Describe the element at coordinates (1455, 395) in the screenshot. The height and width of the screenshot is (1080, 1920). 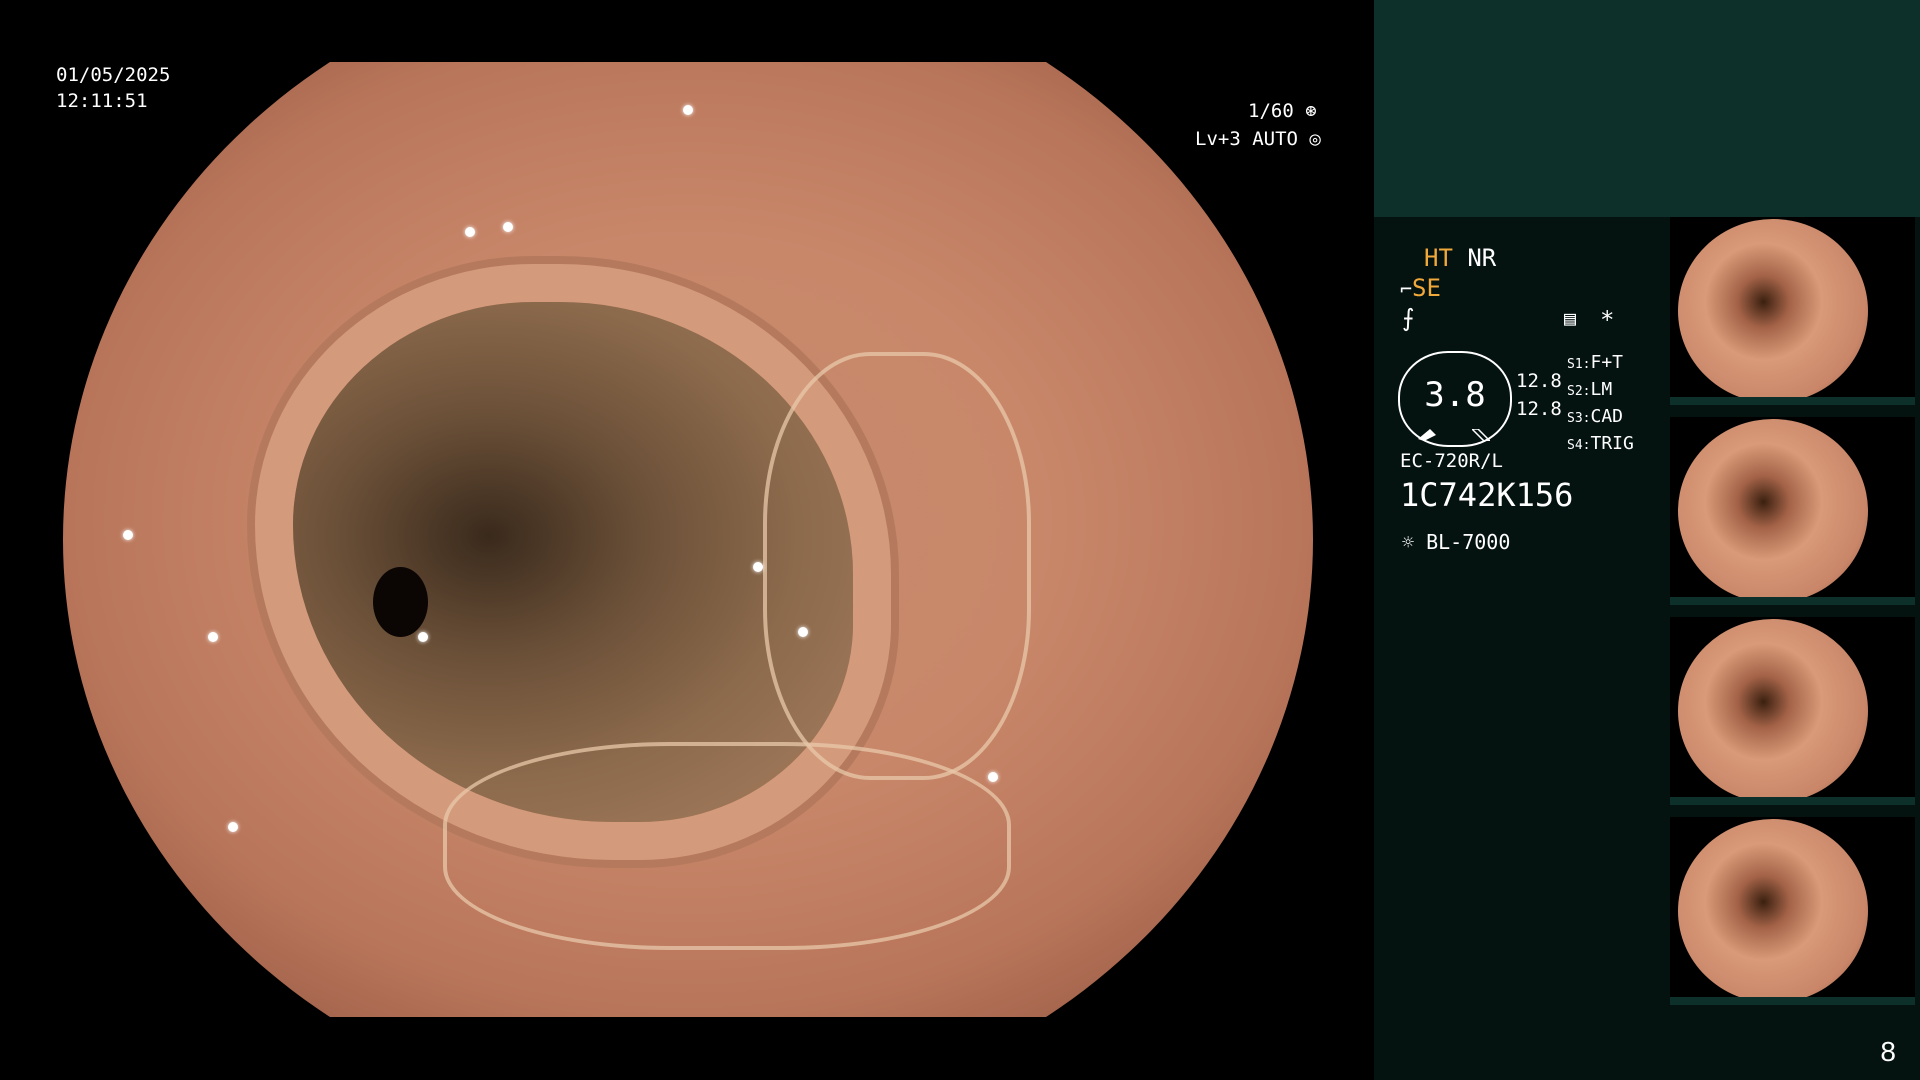
I see `gauge-value: 3.8` at that location.